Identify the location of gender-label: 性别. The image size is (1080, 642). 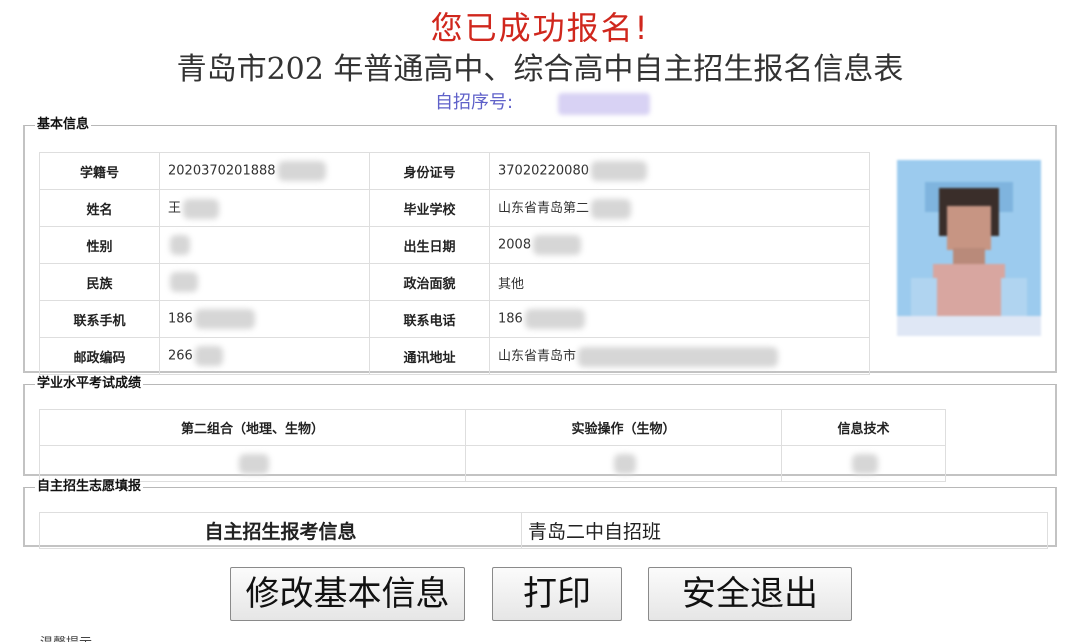
(99, 245).